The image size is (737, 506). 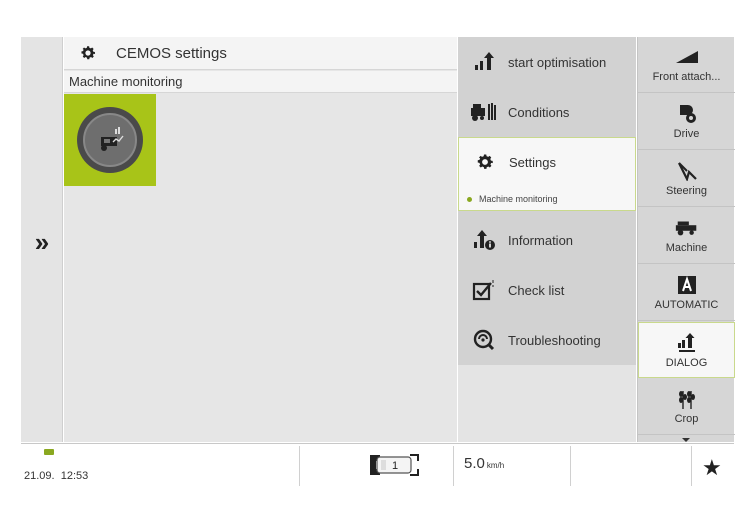 What do you see at coordinates (687, 285) in the screenshot?
I see `automatic-icon` at bounding box center [687, 285].